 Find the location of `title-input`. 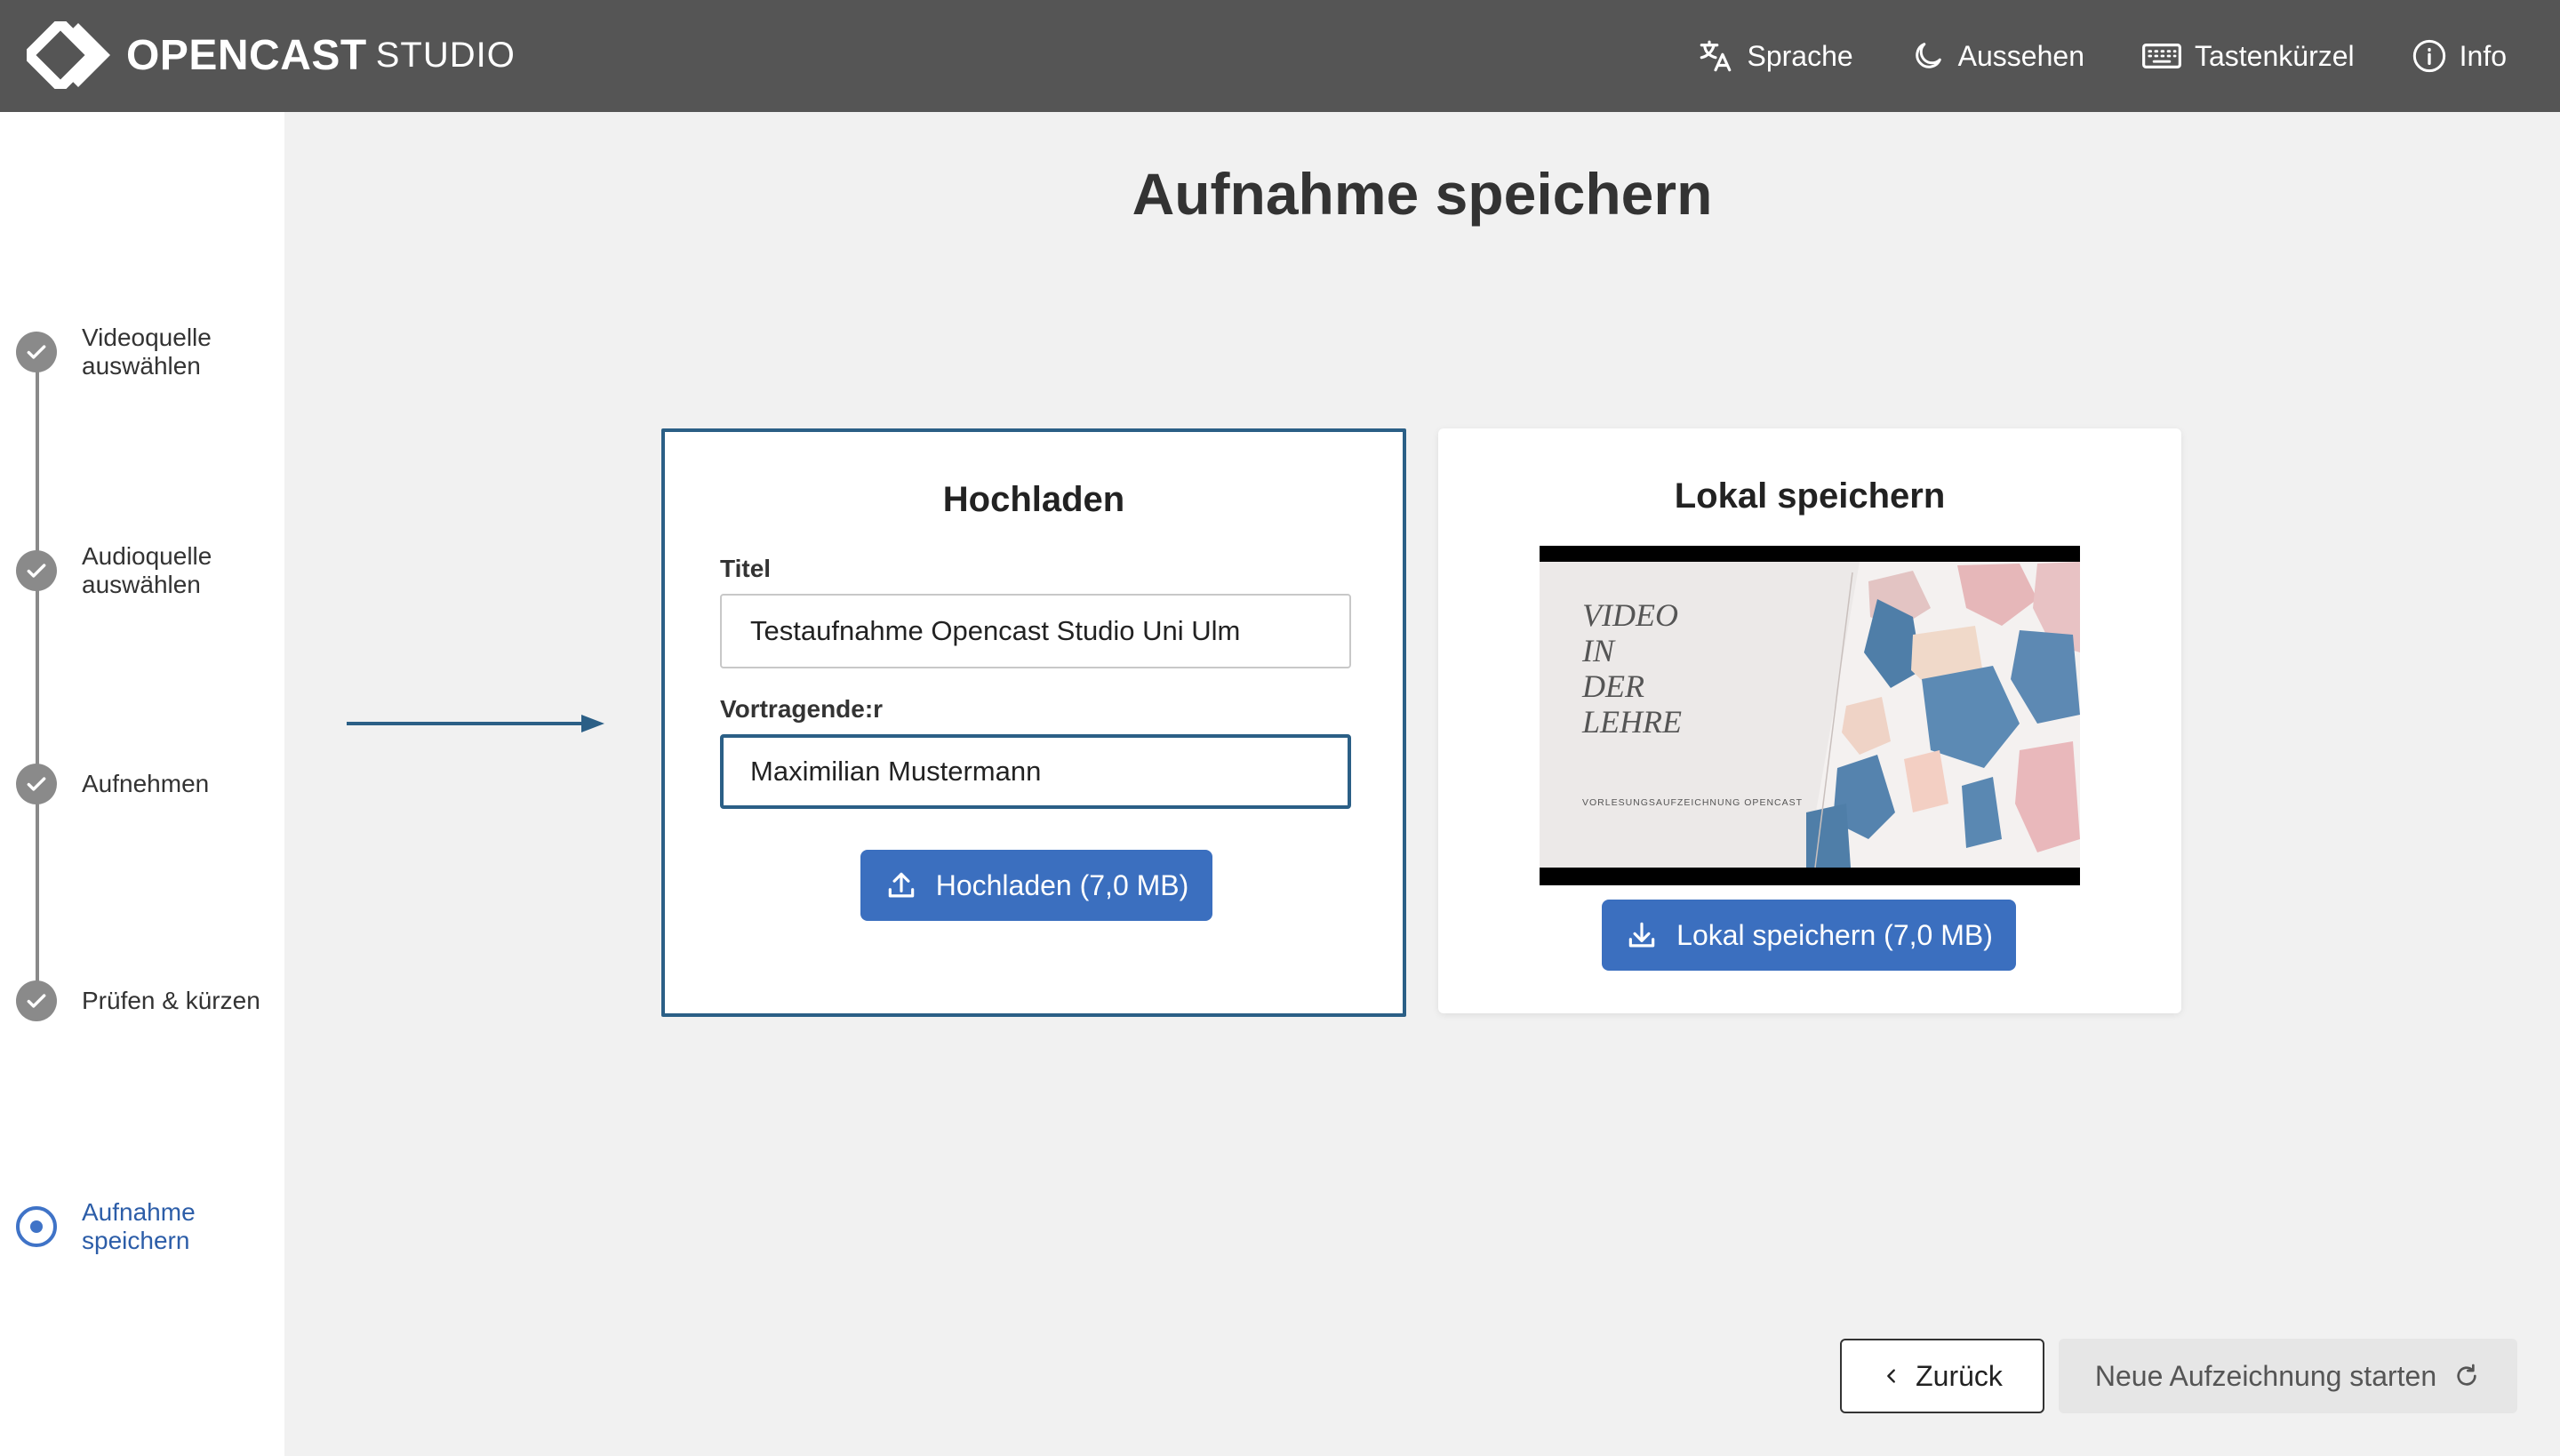

title-input is located at coordinates (1035, 631).